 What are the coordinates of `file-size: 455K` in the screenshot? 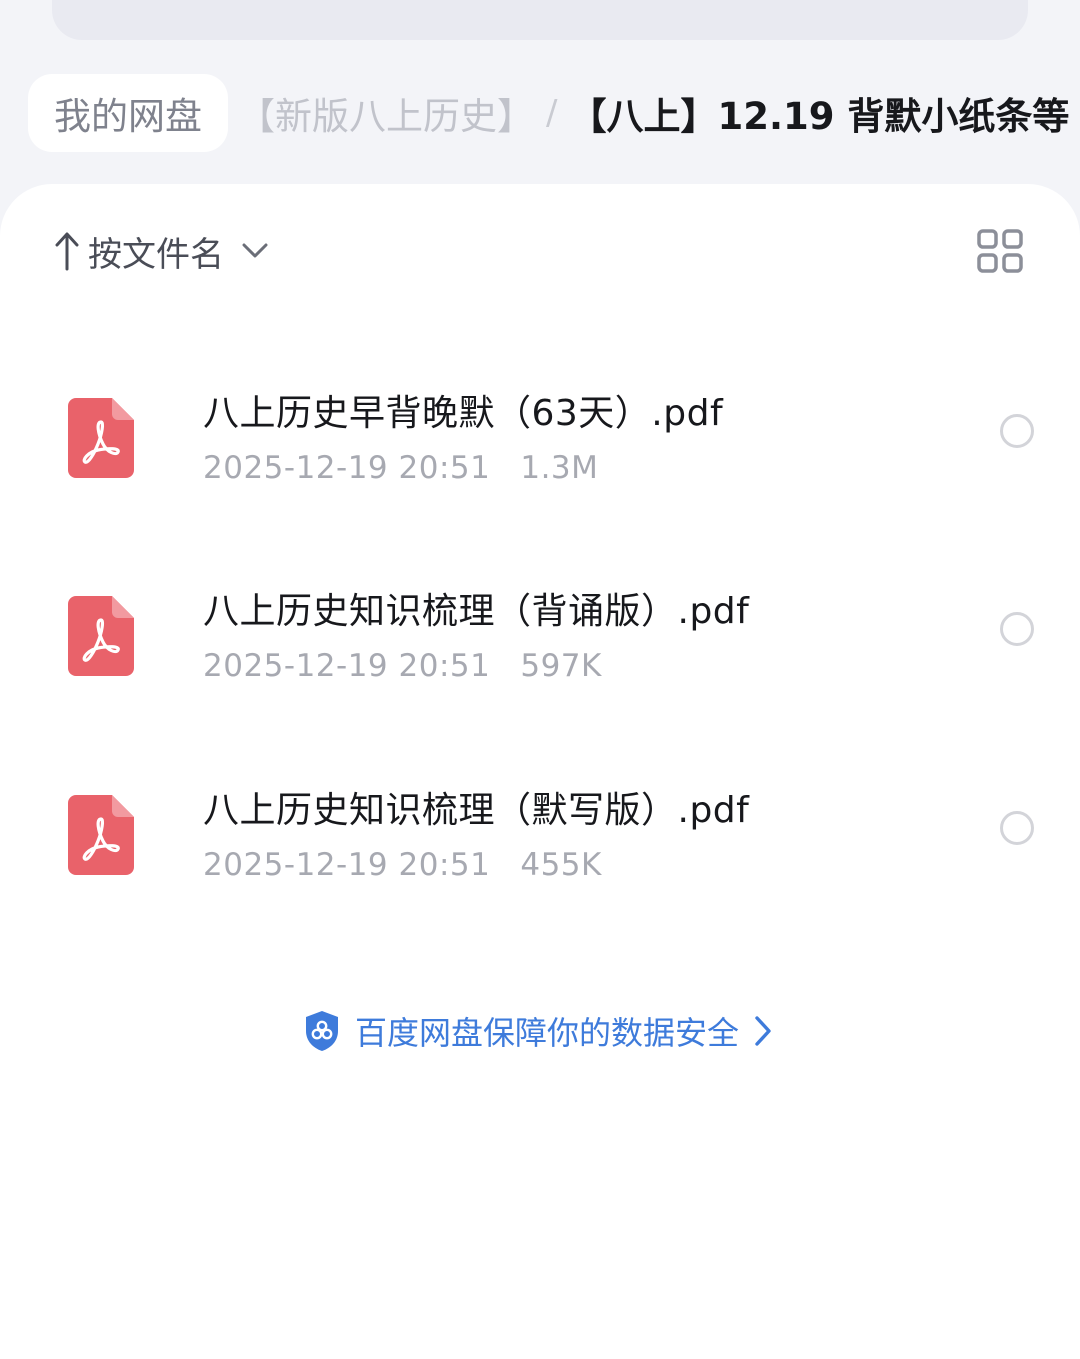 It's located at (561, 865).